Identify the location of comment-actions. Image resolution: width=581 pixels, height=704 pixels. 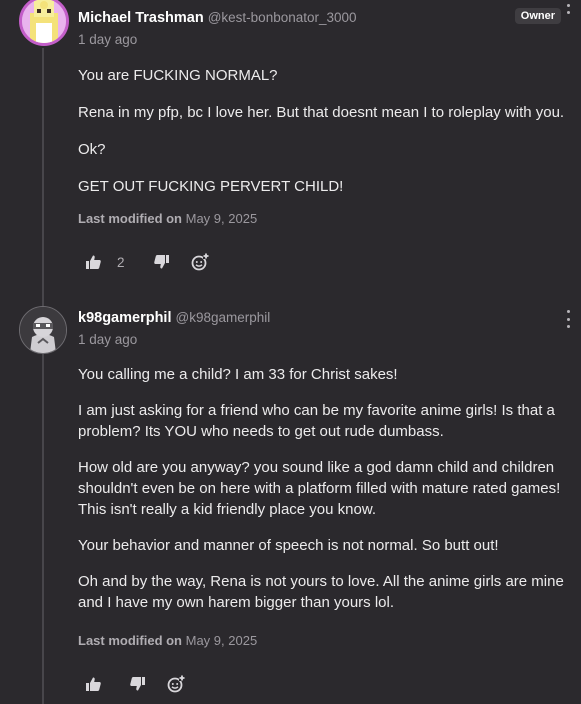
(135, 684).